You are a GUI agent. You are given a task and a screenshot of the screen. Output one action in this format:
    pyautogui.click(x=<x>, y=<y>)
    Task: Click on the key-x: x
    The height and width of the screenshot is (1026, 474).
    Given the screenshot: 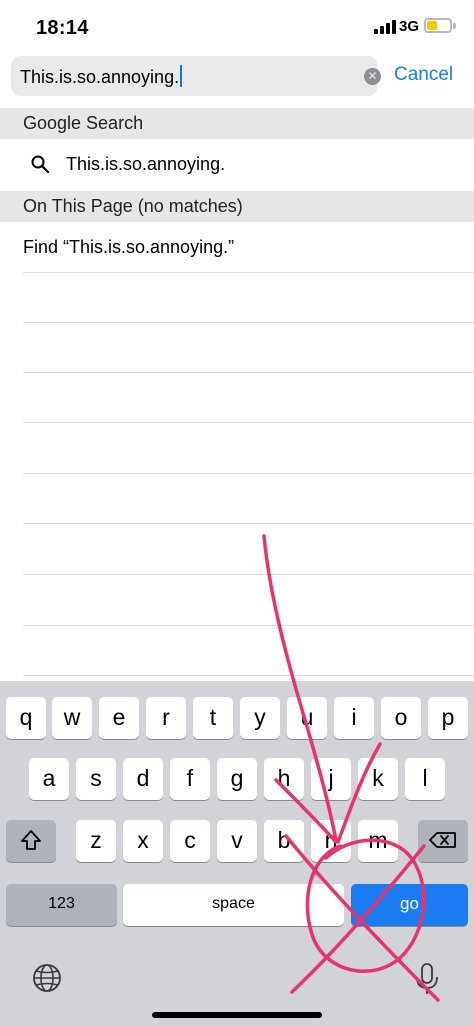 What is the action you would take?
    pyautogui.click(x=143, y=841)
    